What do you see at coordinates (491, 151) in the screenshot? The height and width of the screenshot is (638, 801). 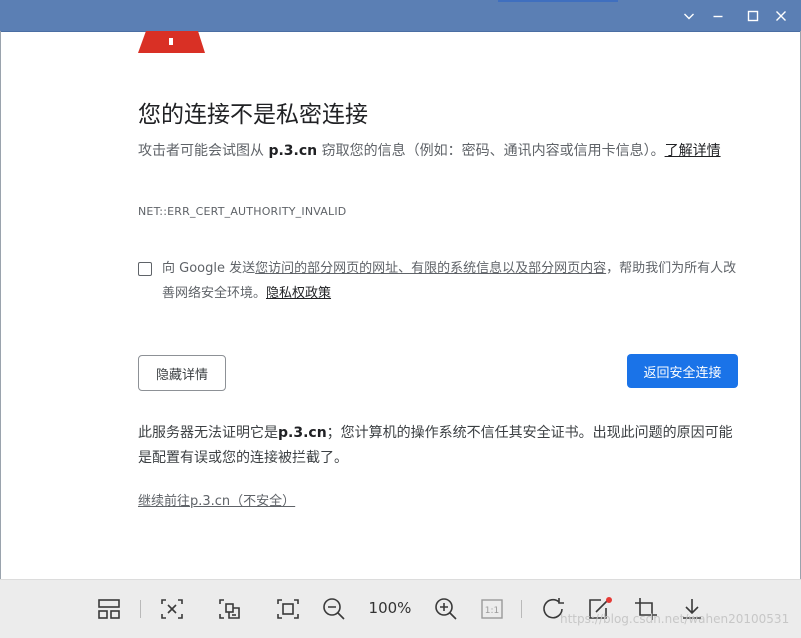 I see `explanation-text-tail: 窃取您的信息（例如：密码、通讯内容或信用卡信息）。` at bounding box center [491, 151].